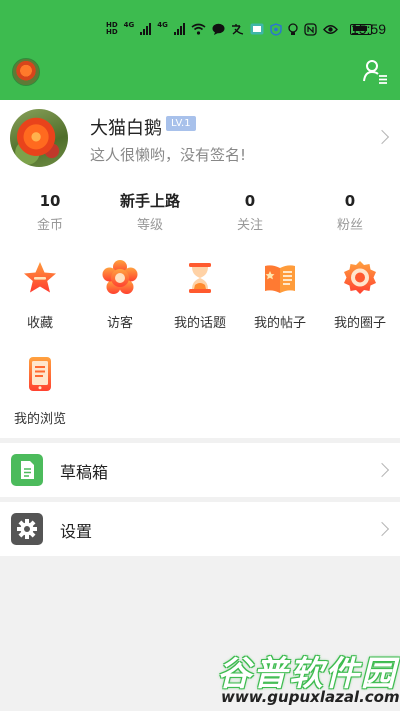  What do you see at coordinates (349, 225) in the screenshot?
I see `stat-label: 粉丝` at bounding box center [349, 225].